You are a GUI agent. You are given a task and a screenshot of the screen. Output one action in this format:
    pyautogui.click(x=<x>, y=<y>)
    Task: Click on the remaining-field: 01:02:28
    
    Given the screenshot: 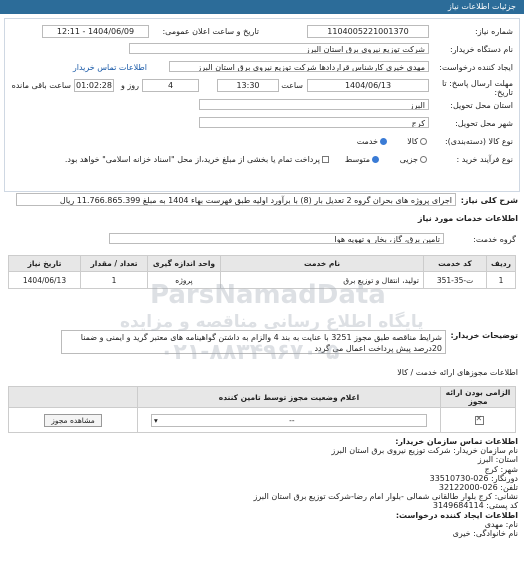 What is the action you would take?
    pyautogui.click(x=94, y=85)
    